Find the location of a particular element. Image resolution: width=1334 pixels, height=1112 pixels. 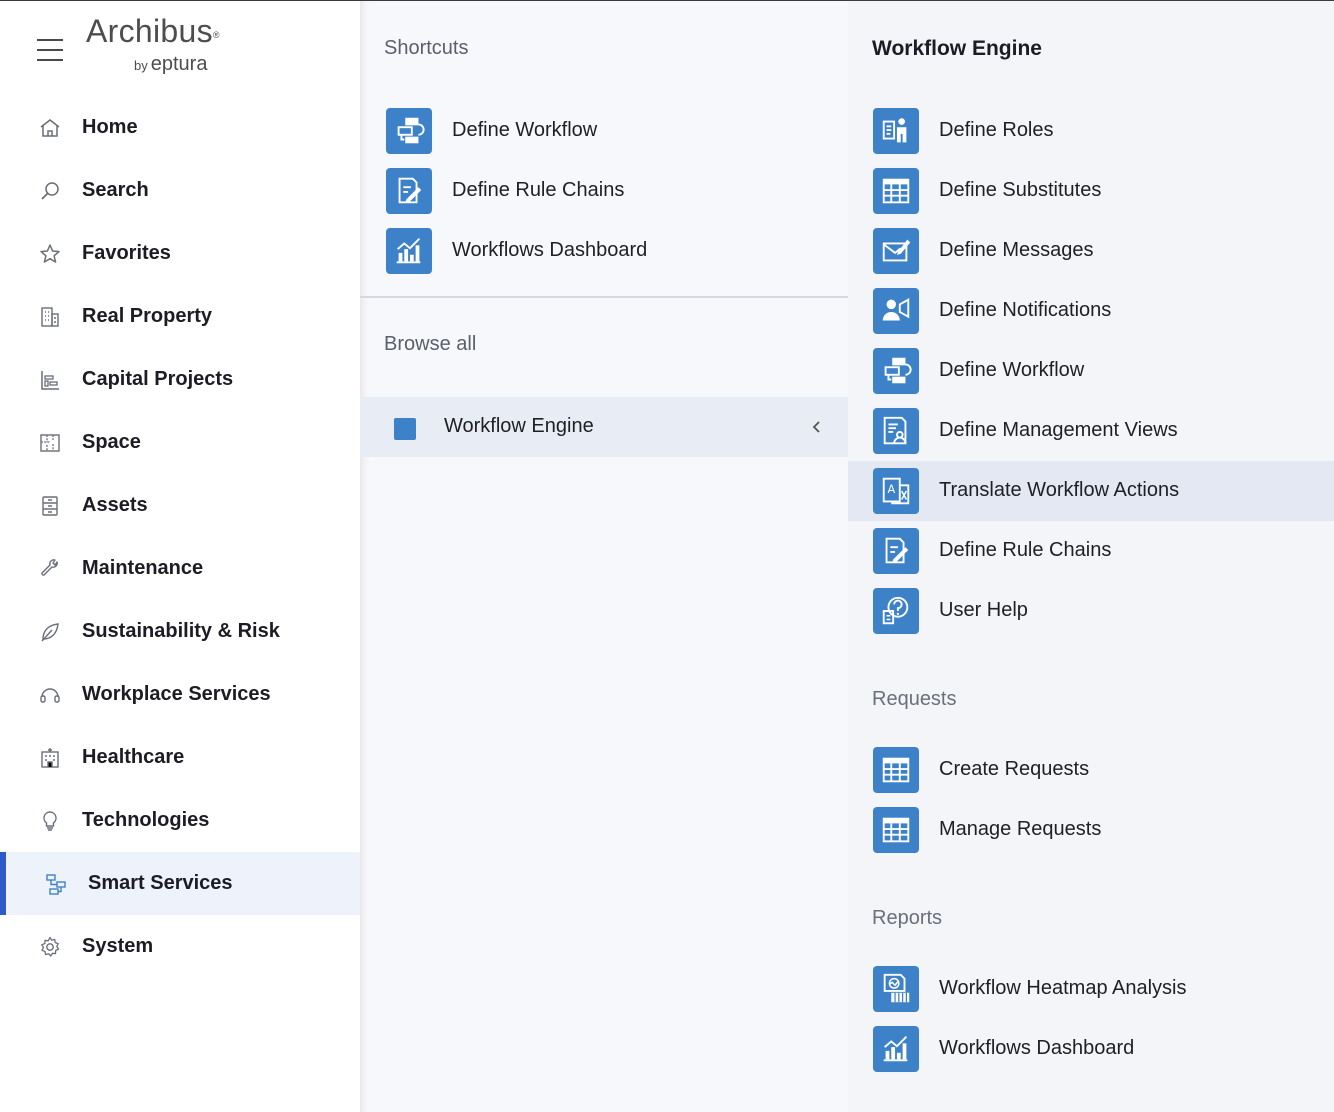

gear-icon is located at coordinates (50, 947).